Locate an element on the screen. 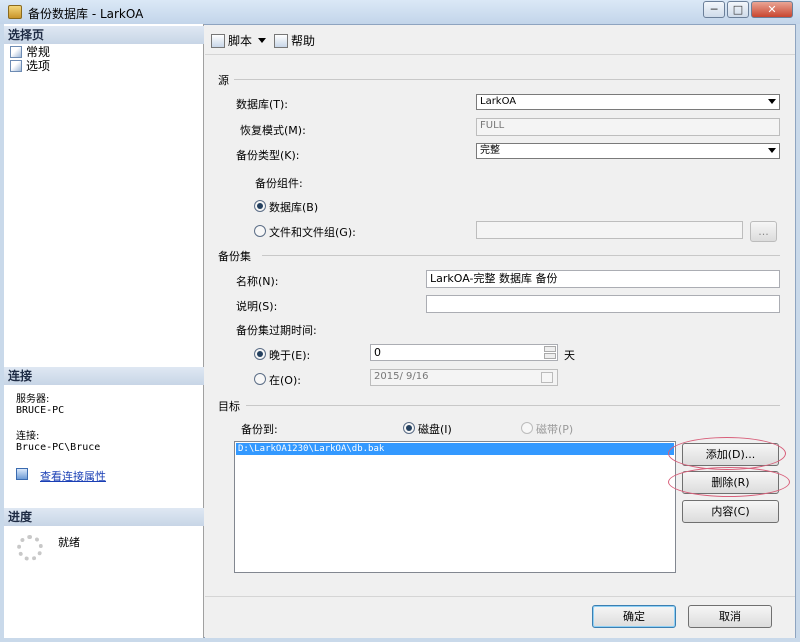 The width and height of the screenshot is (800, 642). files-radio-label: 文件和文件组(G): is located at coordinates (312, 232).